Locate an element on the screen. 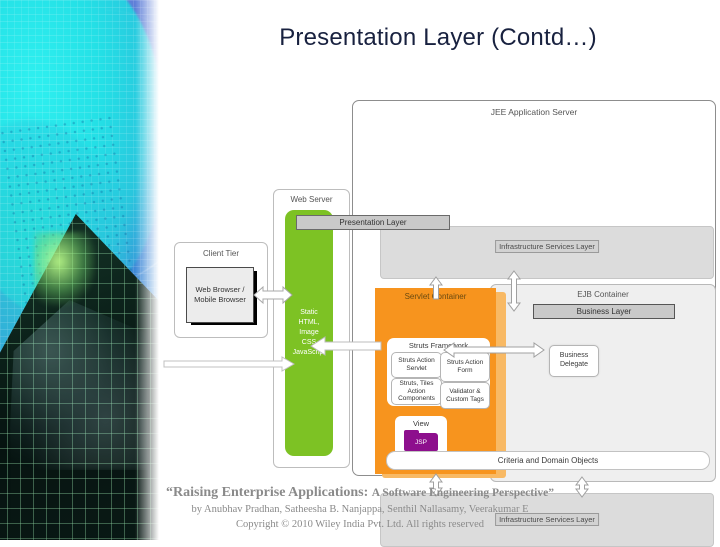 This screenshot has width=720, height=547. business-layer-bar: Business Layer is located at coordinates (604, 311).